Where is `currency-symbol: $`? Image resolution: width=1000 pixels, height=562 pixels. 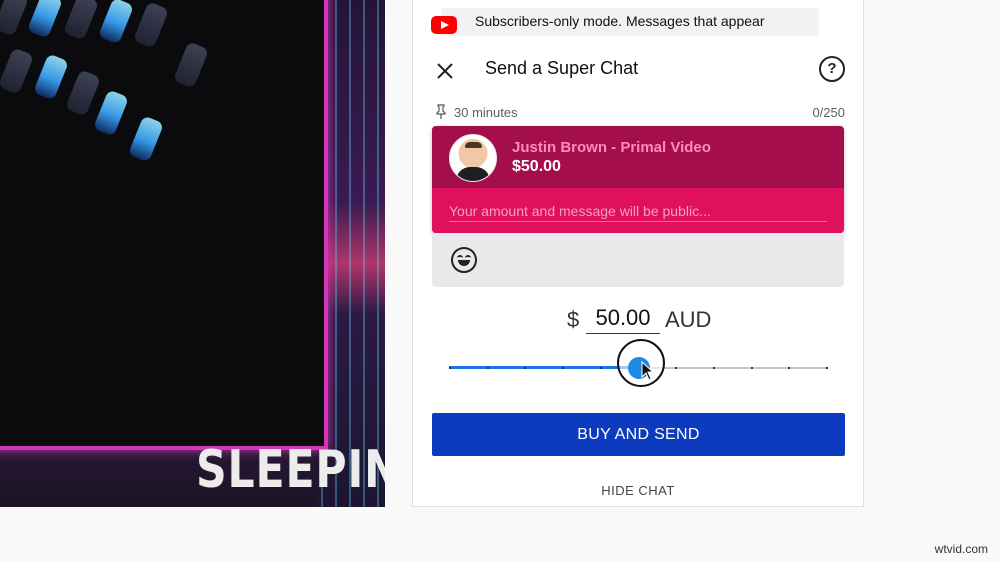 currency-symbol: $ is located at coordinates (573, 319).